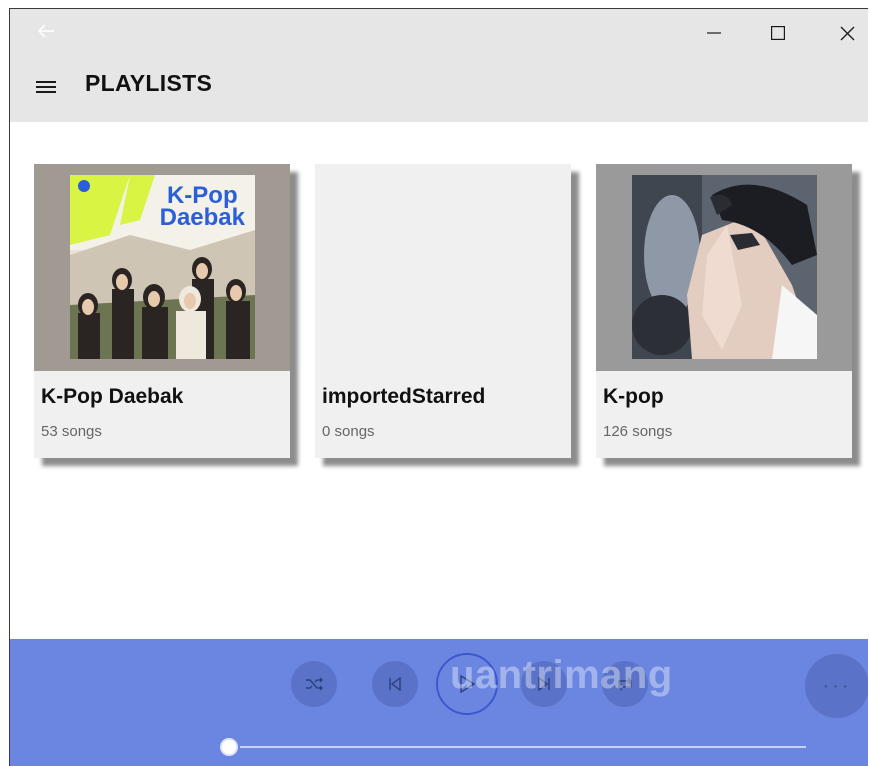 This screenshot has height=766, width=870. Describe the element at coordinates (71, 431) in the screenshot. I see `playlist-song-count: 53 songs` at that location.